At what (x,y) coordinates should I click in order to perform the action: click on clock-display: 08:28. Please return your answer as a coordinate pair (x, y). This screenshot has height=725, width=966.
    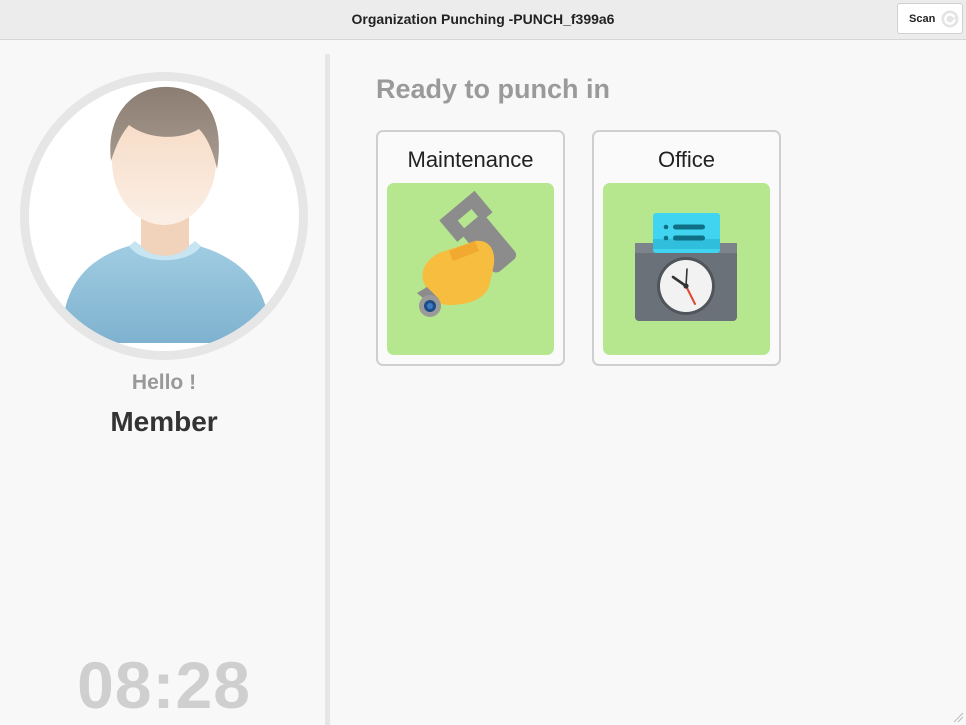
    Looking at the image, I should click on (164, 685).